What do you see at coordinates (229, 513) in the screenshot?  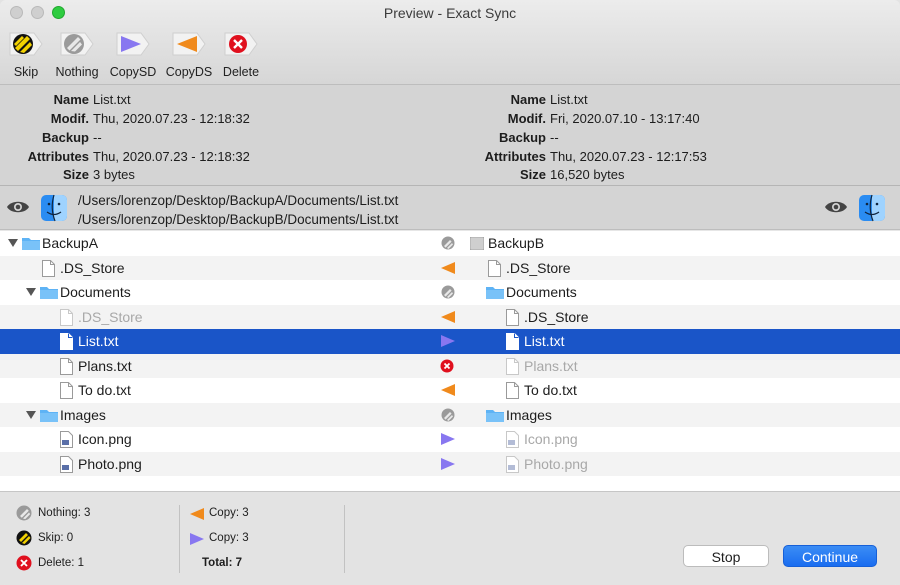 I see `copy-ds-count: Copy: 3` at bounding box center [229, 513].